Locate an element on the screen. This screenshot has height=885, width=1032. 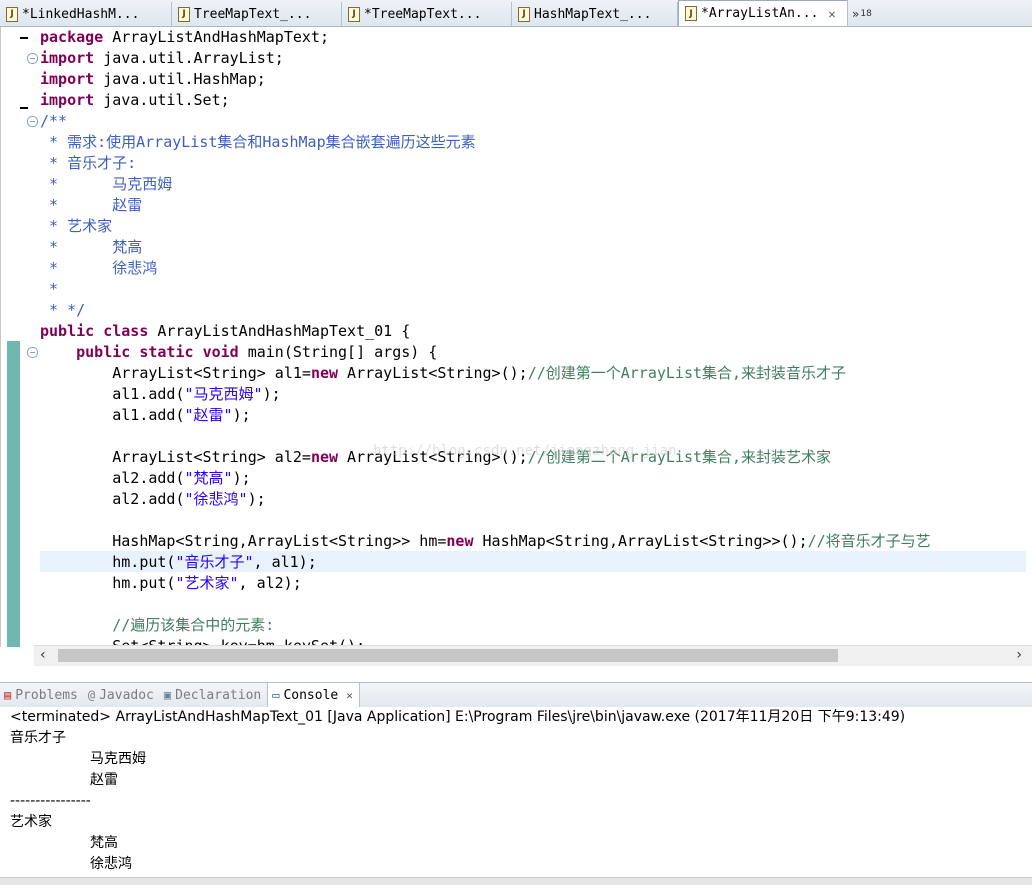
javadoc-line: /** is located at coordinates (54, 121).